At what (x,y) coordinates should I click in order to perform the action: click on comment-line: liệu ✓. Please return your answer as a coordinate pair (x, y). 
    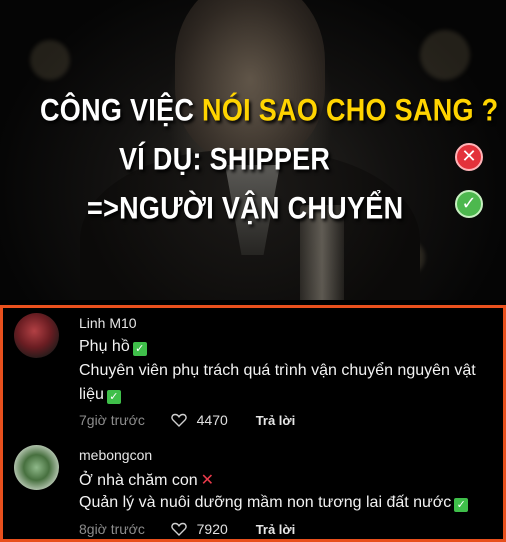
    Looking at the image, I should click on (100, 395).